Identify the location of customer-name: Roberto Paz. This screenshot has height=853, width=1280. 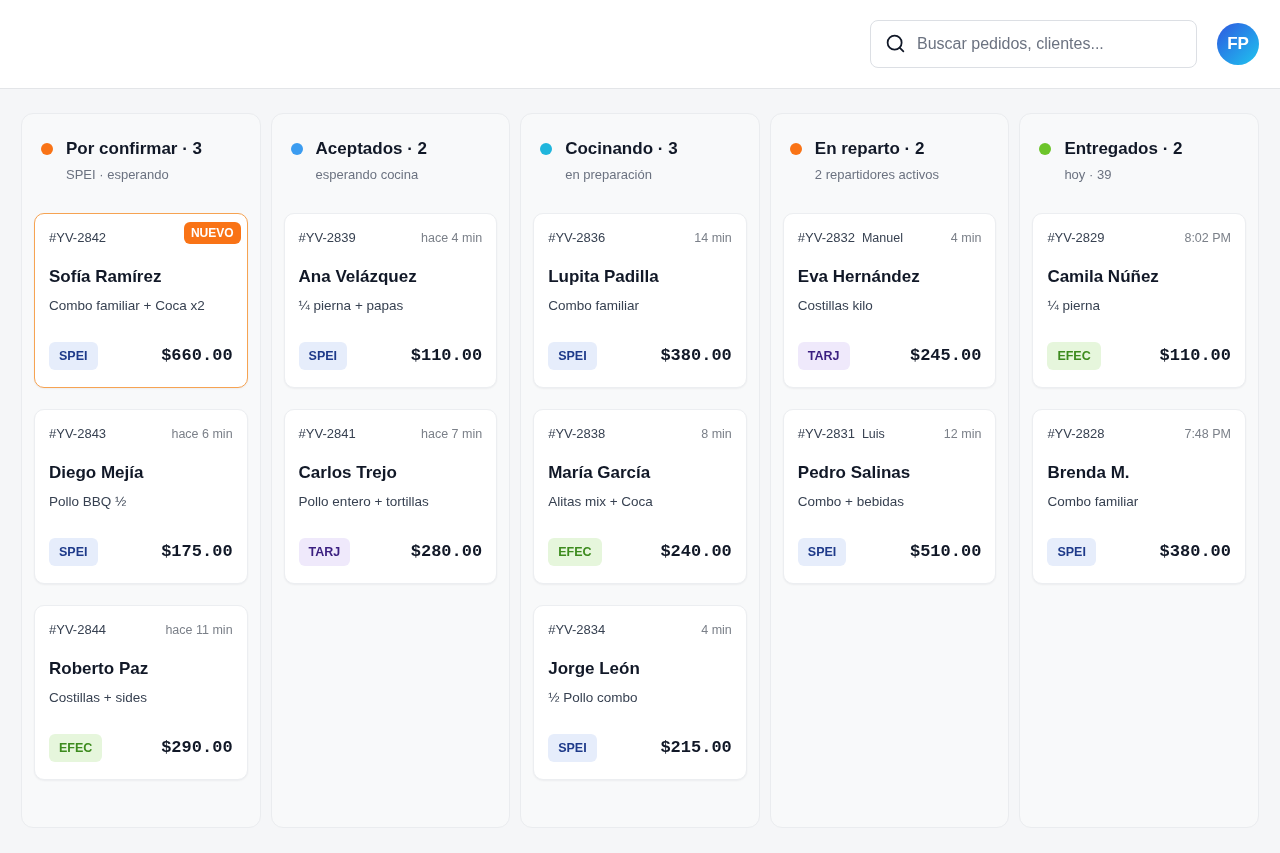
(99, 669).